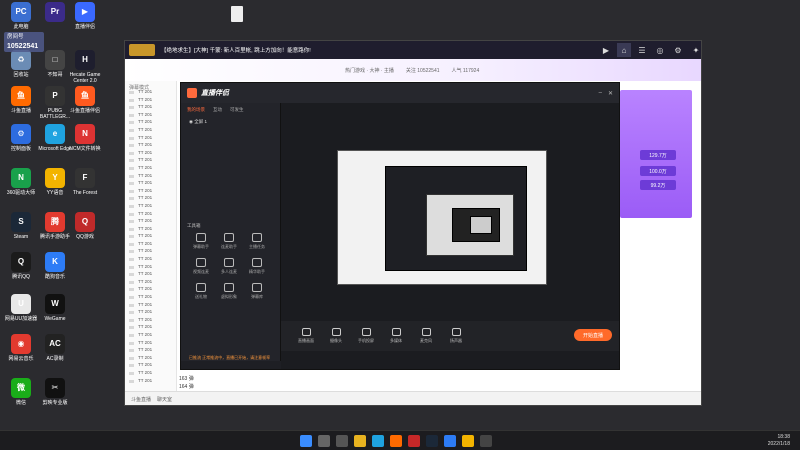 The height and width of the screenshot is (450, 800). I want to click on desktop-icon: ▶ 直播伴侣, so click(85, 16).